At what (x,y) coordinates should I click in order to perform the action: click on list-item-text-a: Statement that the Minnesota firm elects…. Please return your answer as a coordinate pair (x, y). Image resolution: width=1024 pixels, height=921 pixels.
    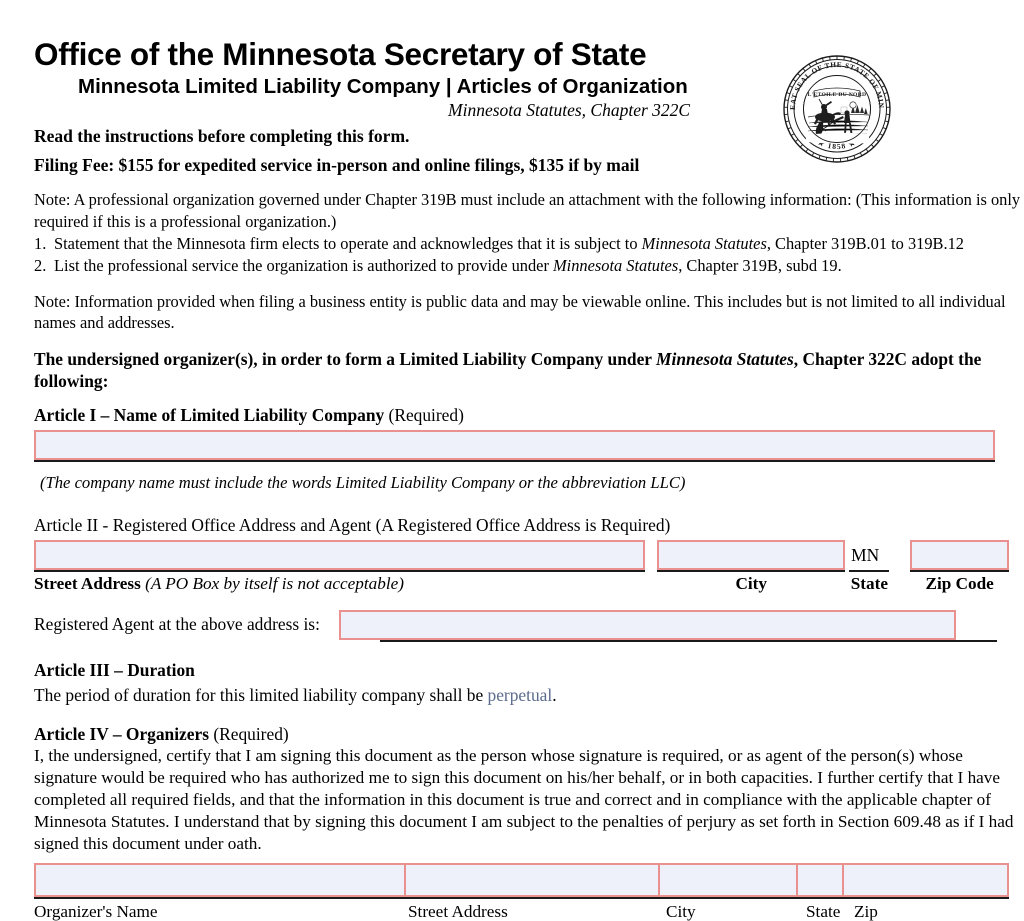
    Looking at the image, I should click on (348, 243).